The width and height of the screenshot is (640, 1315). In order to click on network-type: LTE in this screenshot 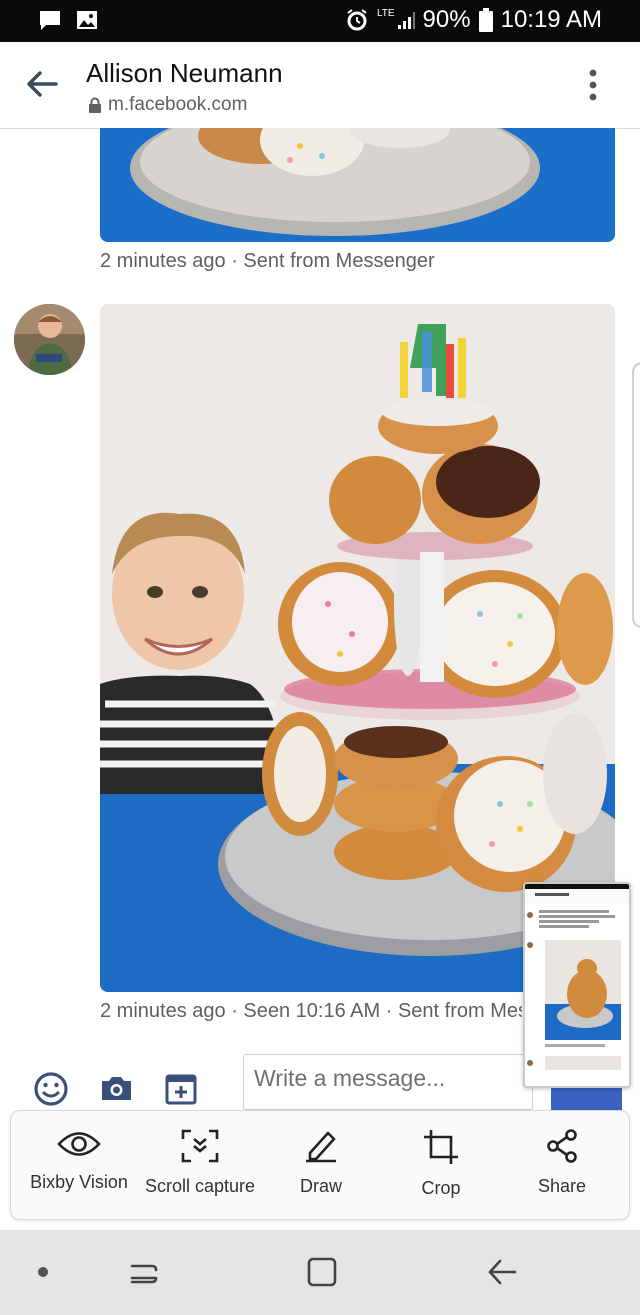, I will do `click(385, 13)`.